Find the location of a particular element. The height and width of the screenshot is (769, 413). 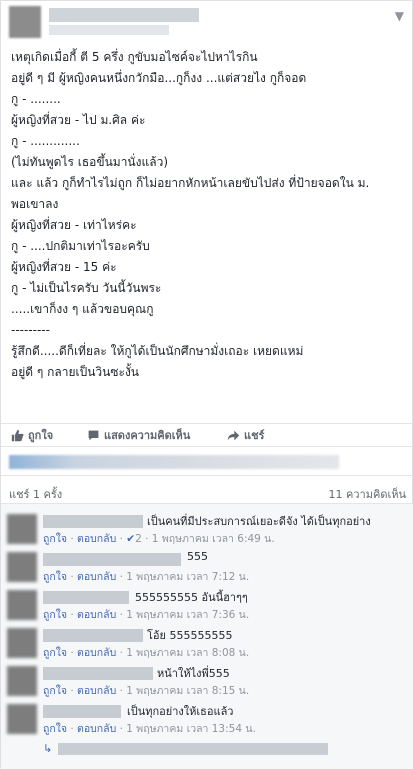

share-label: แชร์ is located at coordinates (254, 435).